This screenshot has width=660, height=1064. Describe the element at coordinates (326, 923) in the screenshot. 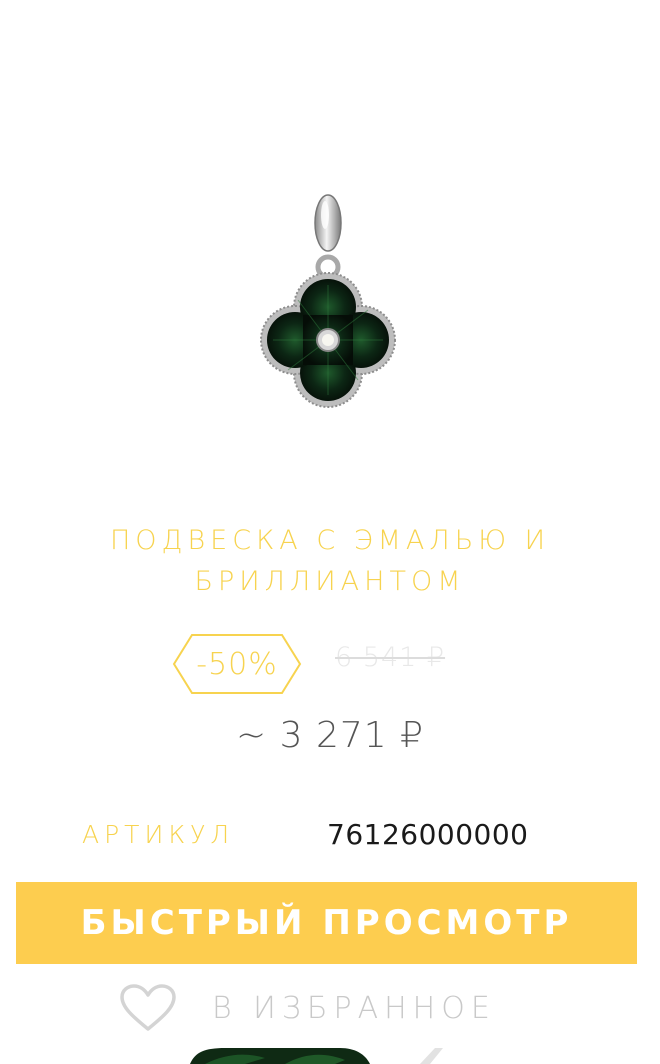

I see `quick-view-button: БЫСТРЫЙ ПРОСМОТР` at that location.